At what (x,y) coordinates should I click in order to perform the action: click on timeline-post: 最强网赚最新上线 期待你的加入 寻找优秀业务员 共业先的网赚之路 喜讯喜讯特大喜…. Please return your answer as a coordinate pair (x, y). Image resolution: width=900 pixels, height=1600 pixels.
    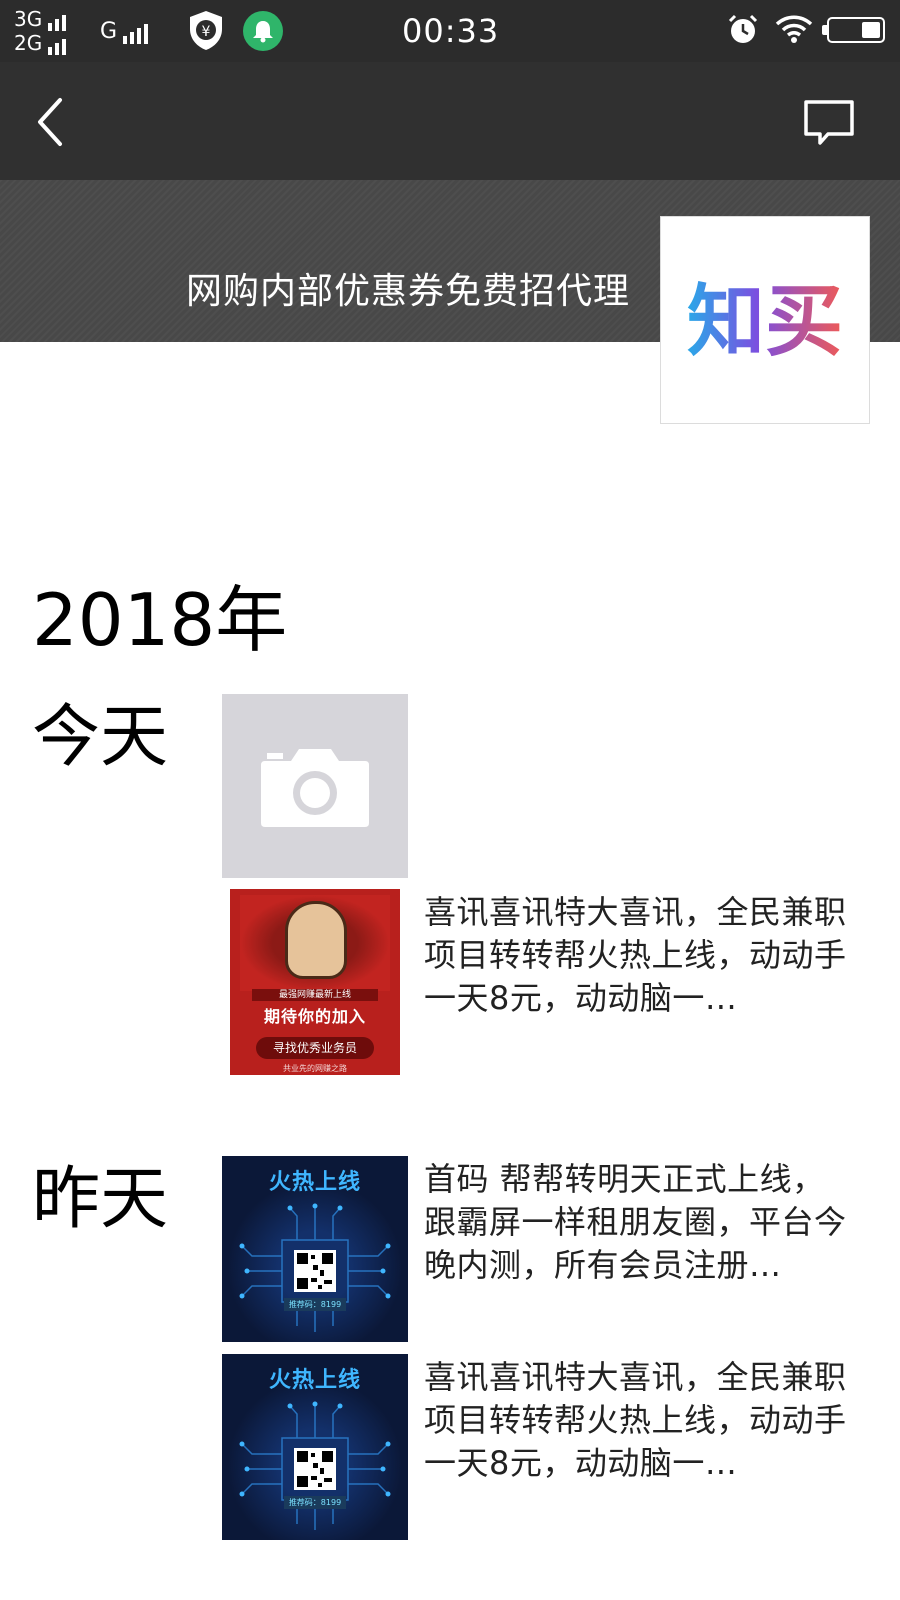
    Looking at the image, I should click on (542, 982).